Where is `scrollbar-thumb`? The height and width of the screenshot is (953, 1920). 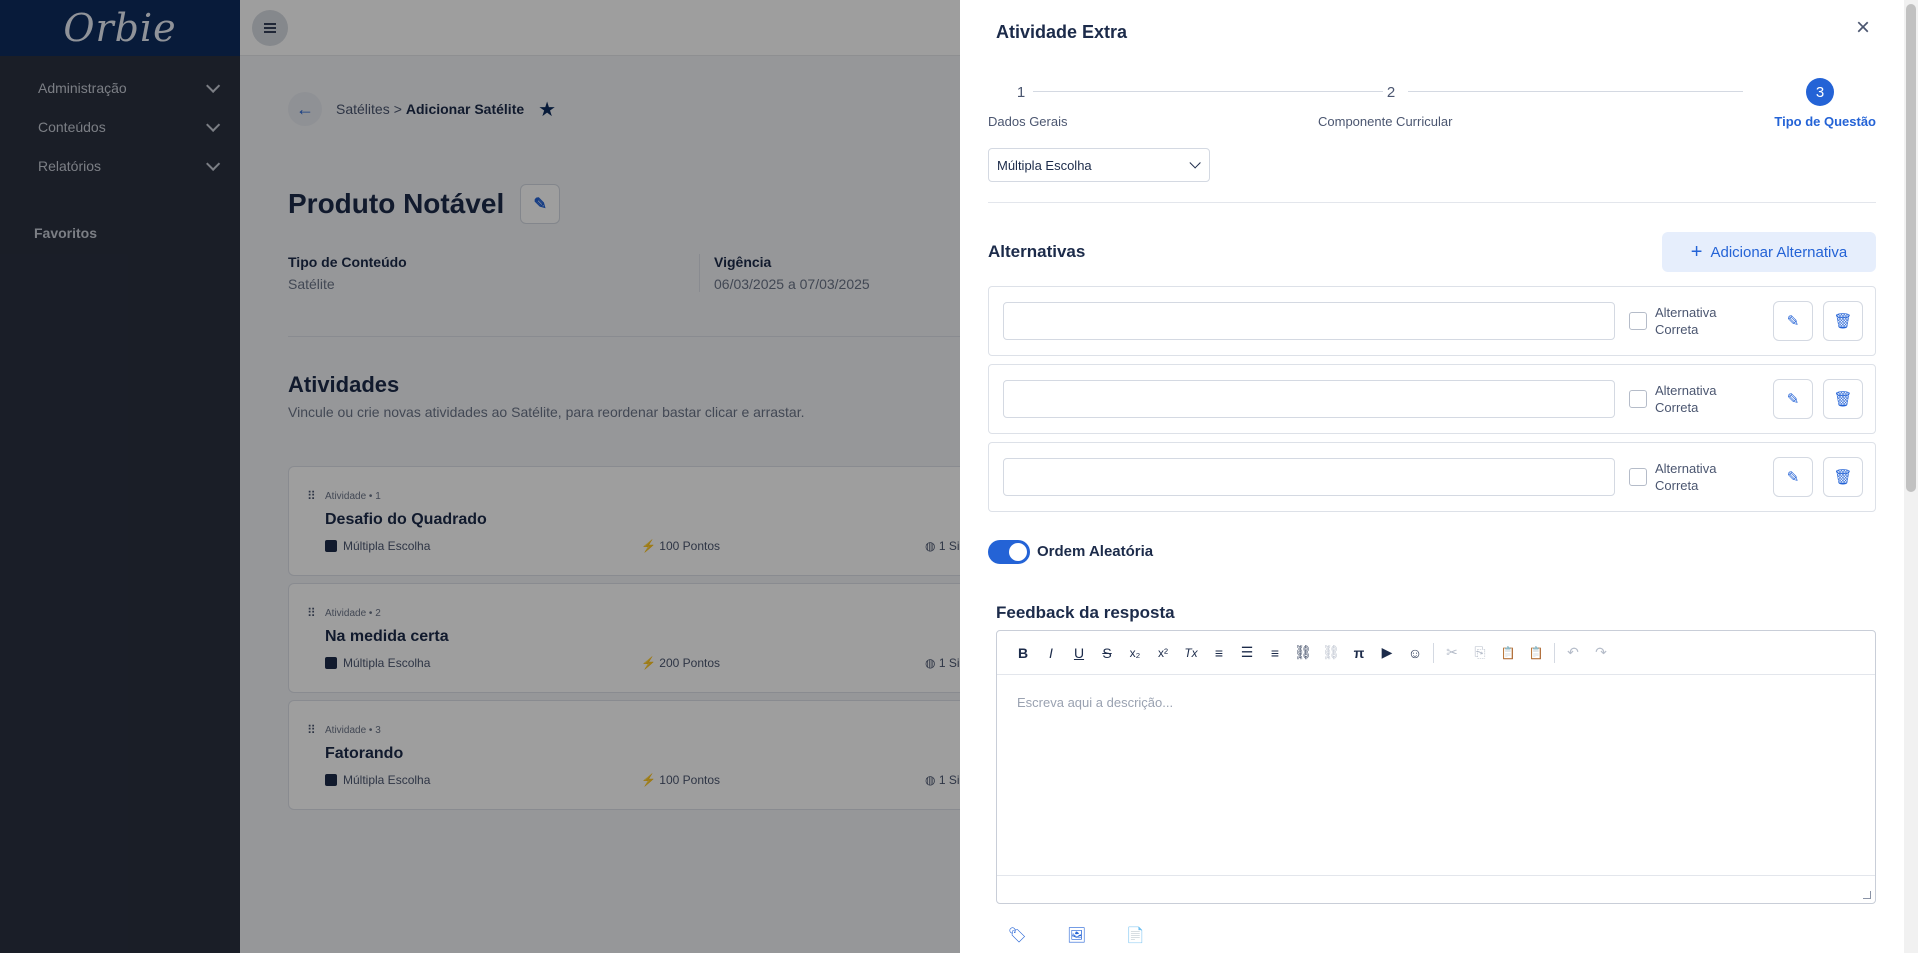
scrollbar-thumb is located at coordinates (1911, 248).